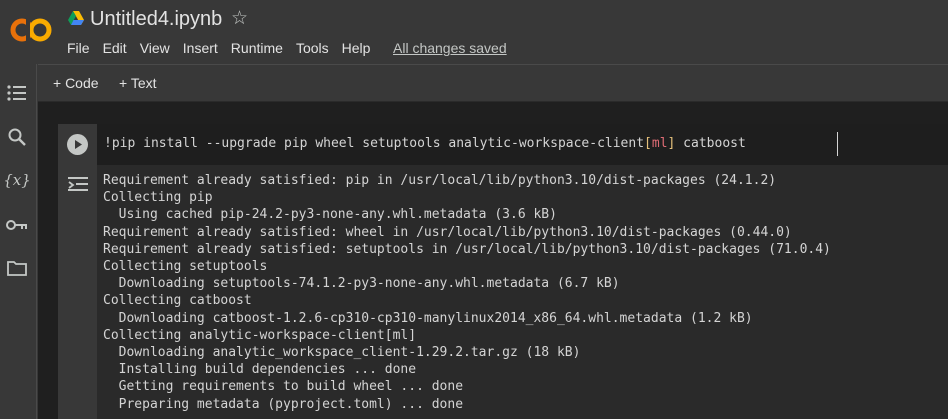 The width and height of the screenshot is (948, 419). Describe the element at coordinates (659, 143) in the screenshot. I see `code-extra: ml` at that location.